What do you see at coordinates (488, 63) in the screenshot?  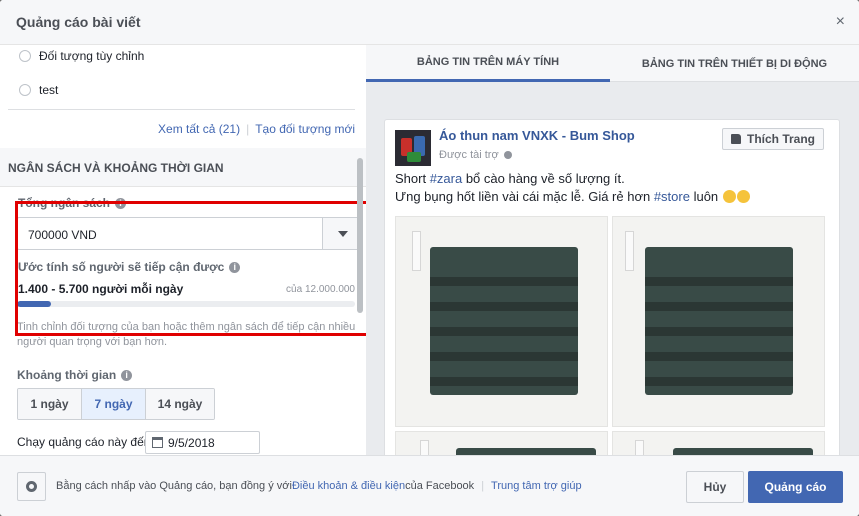 I see `tab-desktop-feed: BẢNG TIN TRÊN MÁY TÍNH` at bounding box center [488, 63].